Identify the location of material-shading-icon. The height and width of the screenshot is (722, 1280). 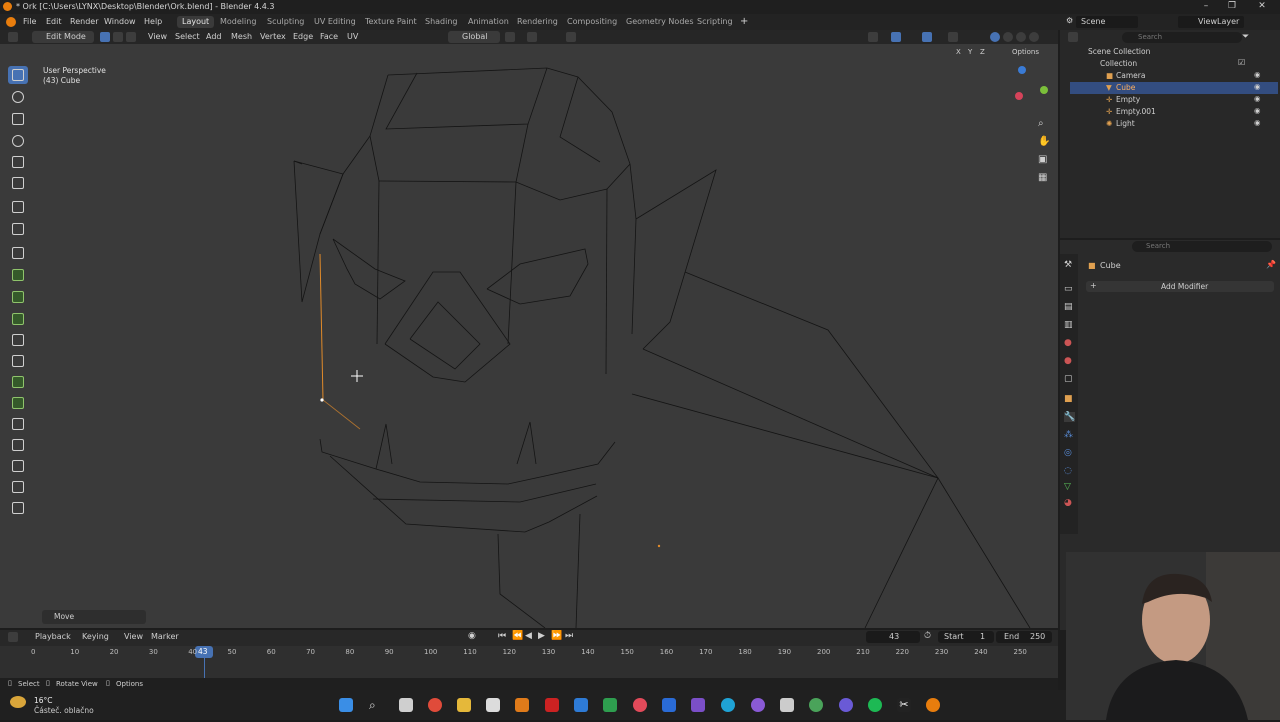
(1021, 37).